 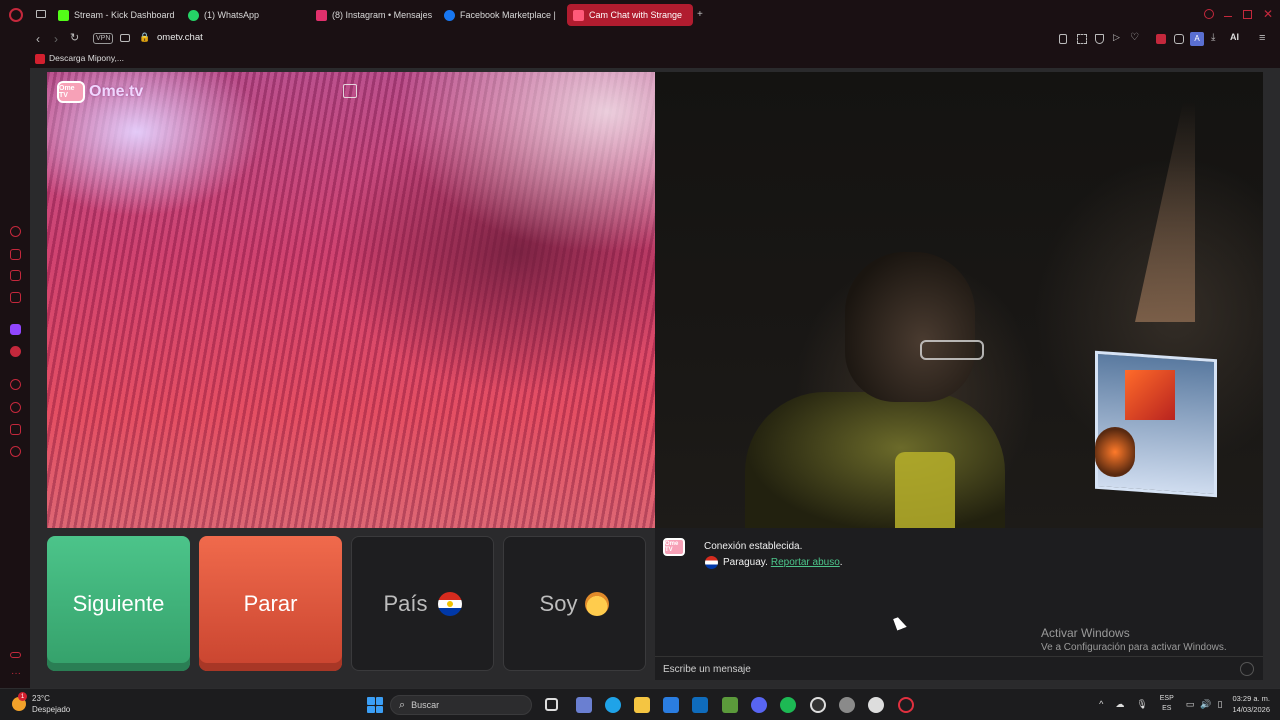 What do you see at coordinates (41, 698) in the screenshot?
I see `weather-temp: 23°C` at bounding box center [41, 698].